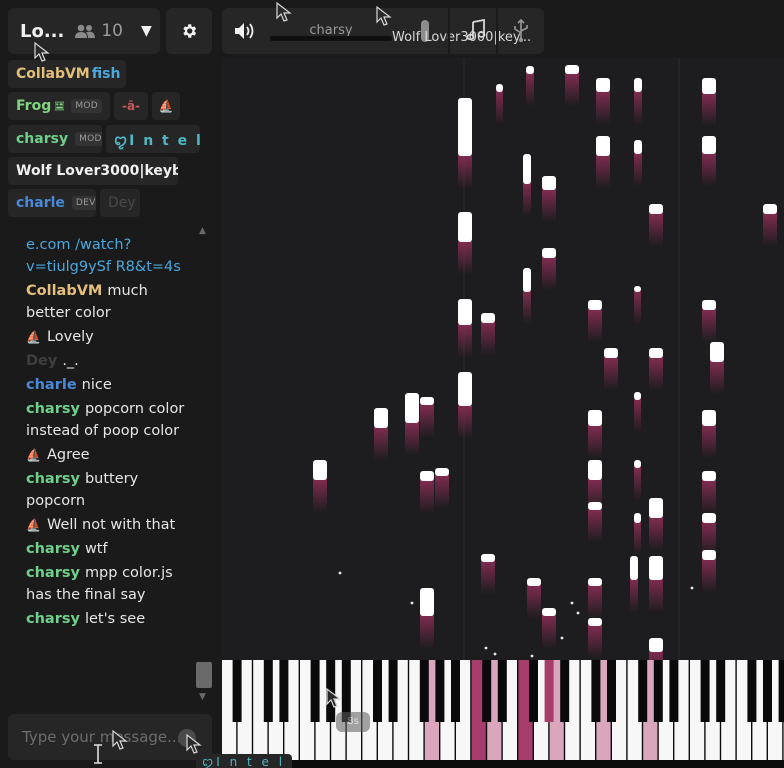 Image resolution: width=784 pixels, height=768 pixels. Describe the element at coordinates (204, 675) in the screenshot. I see `chat-scrollbar-thumb` at that location.